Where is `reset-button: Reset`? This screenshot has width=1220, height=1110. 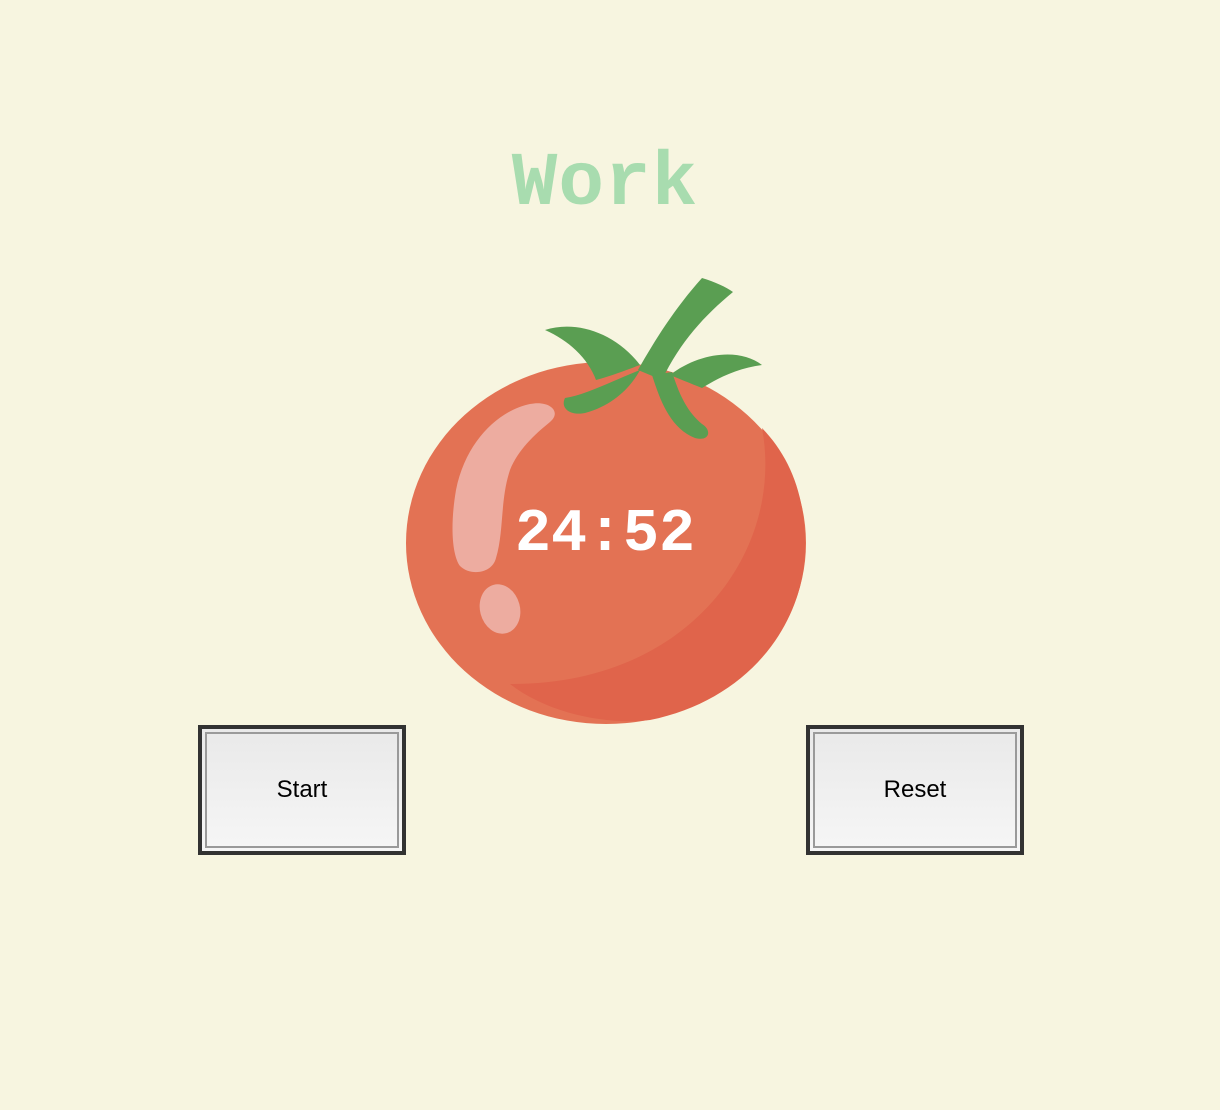
reset-button: Reset is located at coordinates (915, 790).